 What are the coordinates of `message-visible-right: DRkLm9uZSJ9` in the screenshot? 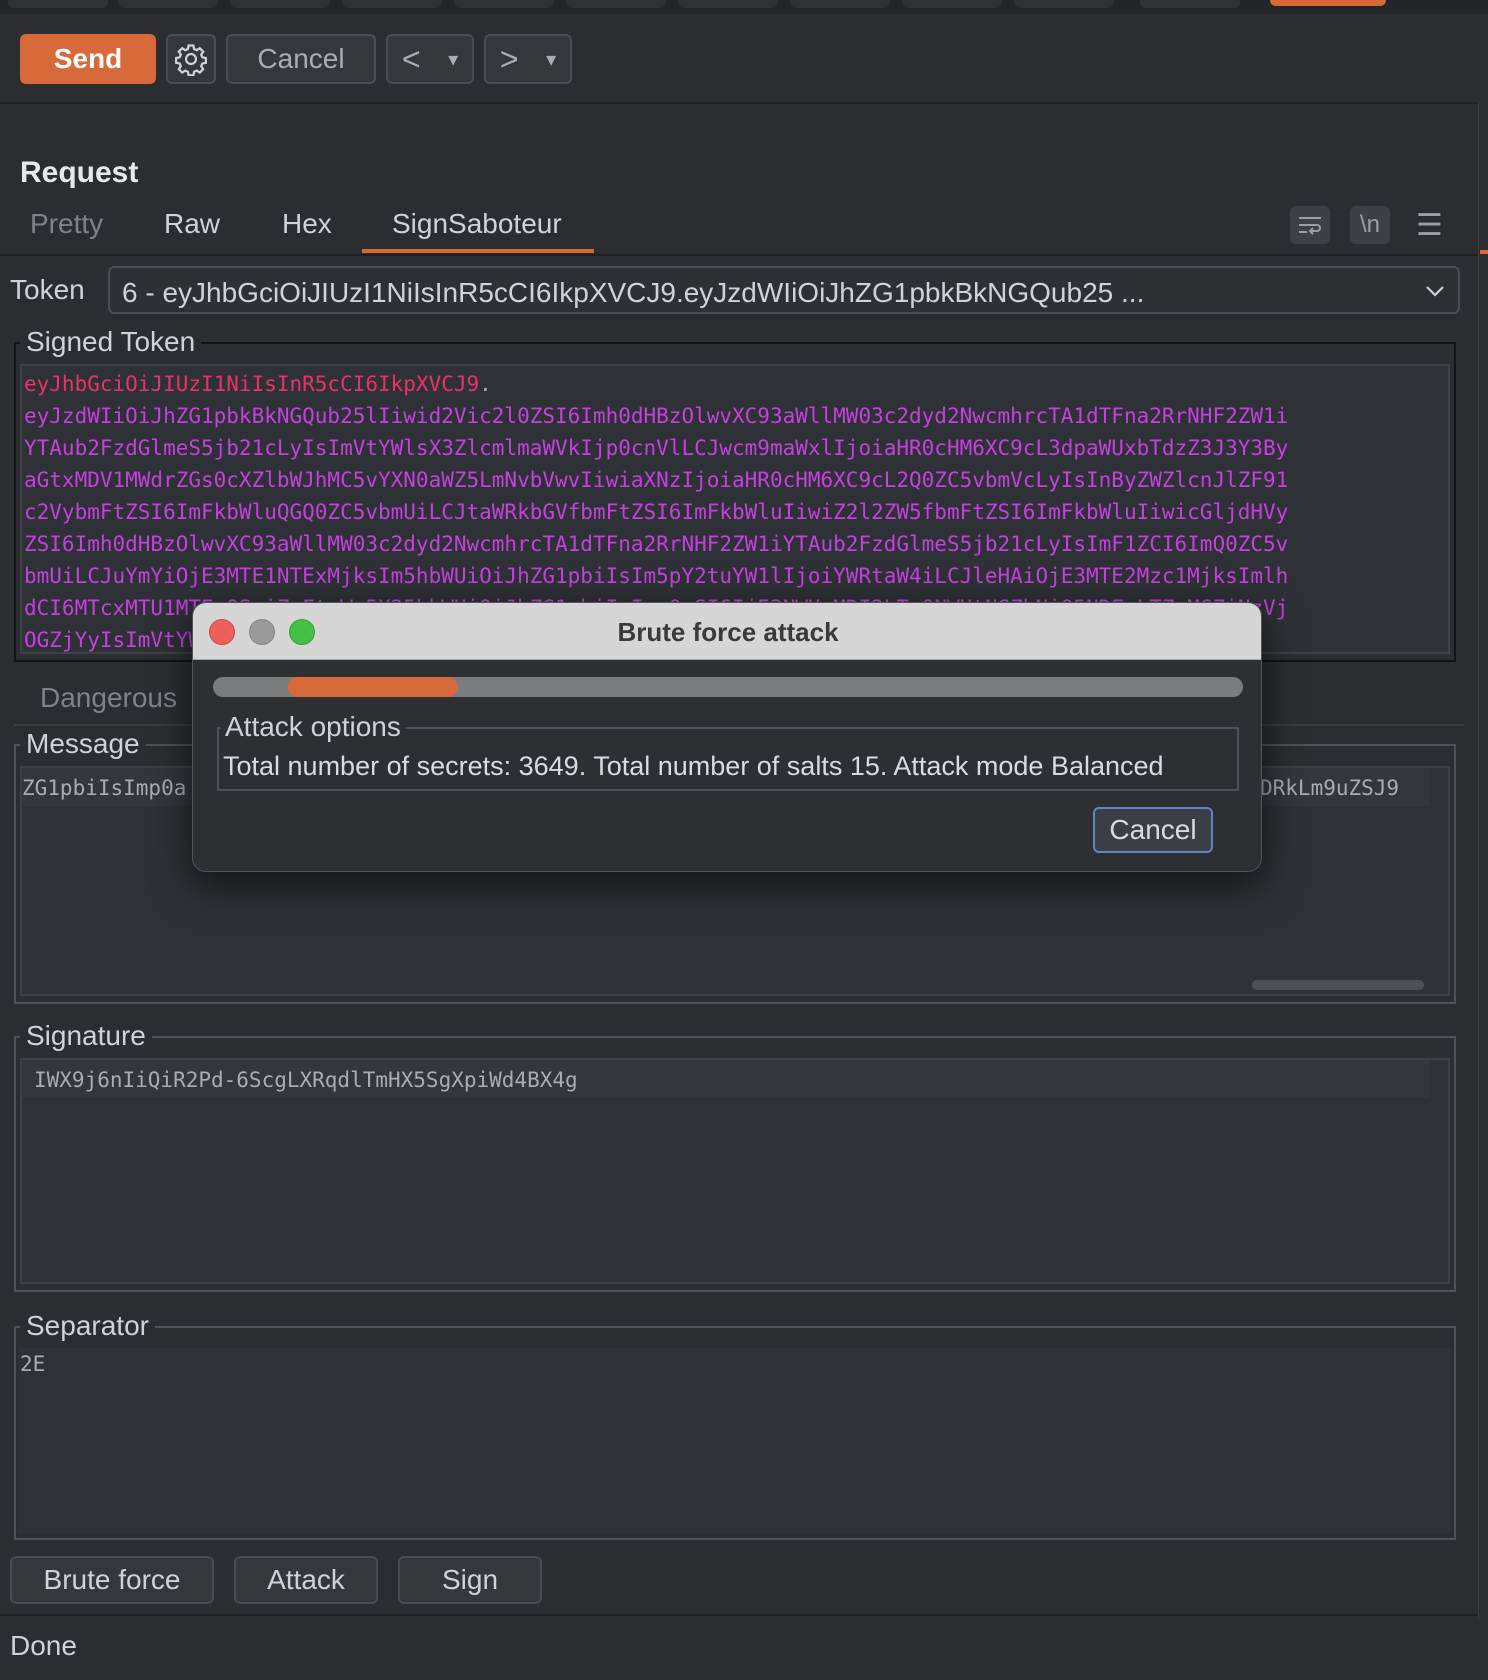 It's located at (1330, 788).